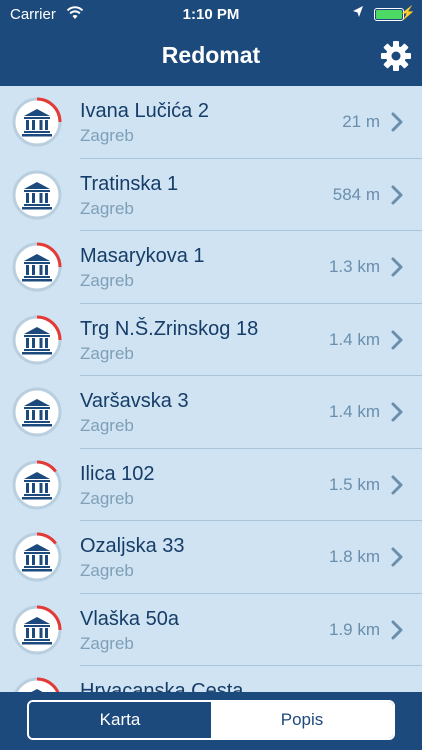 The image size is (422, 750). Describe the element at coordinates (211, 195) in the screenshot. I see `location-row: Tratinska 1 Zagreb 584 m` at that location.